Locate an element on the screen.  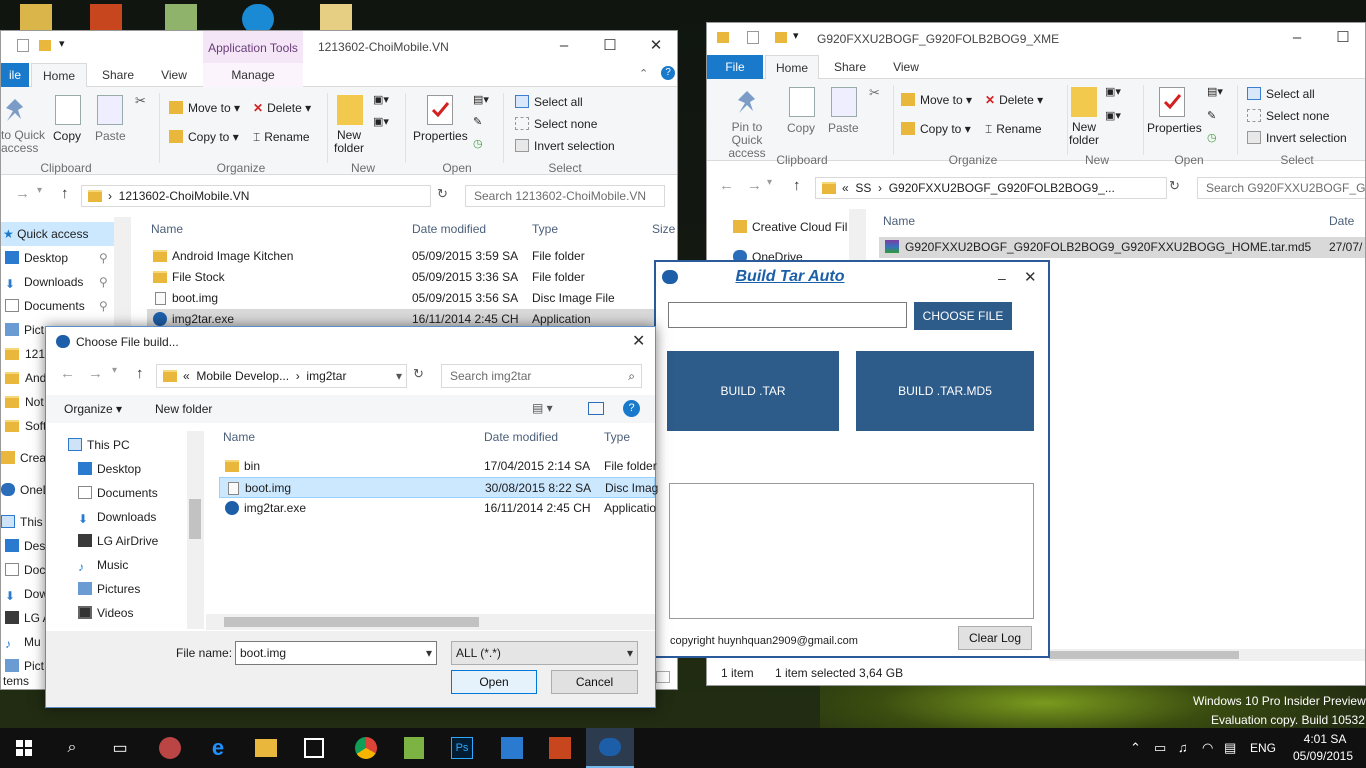
qat-dropdown-icon: ▾ is located at coordinates (62, 43).